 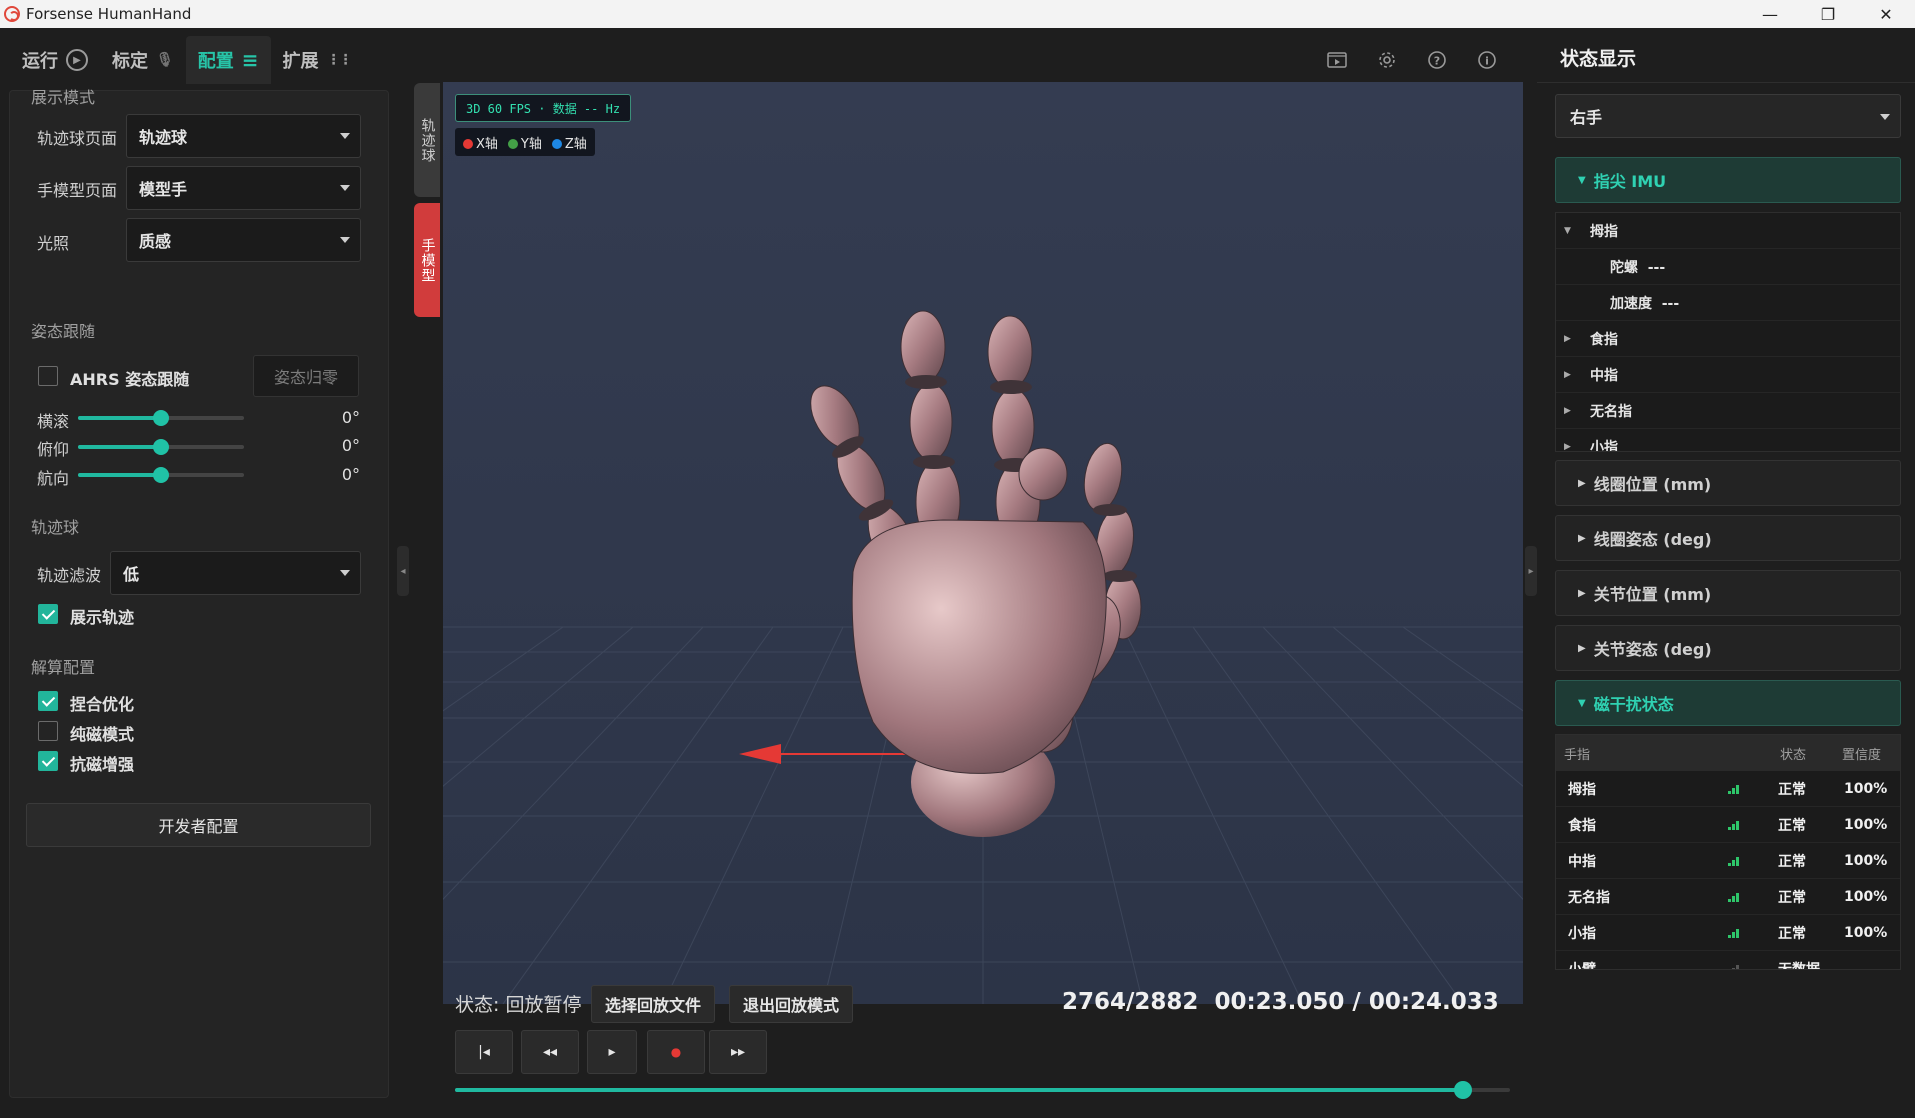 What do you see at coordinates (1604, 445) in the screenshot?
I see `tree-item-label: 小指` at bounding box center [1604, 445].